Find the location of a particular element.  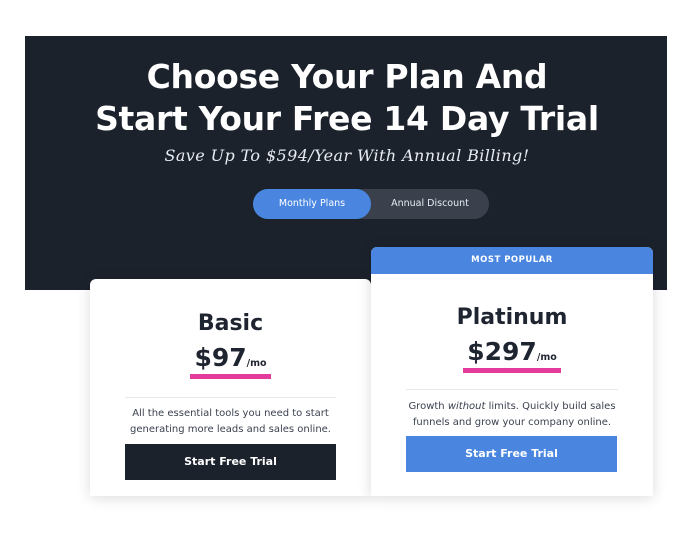

start-free-trial-button-basic: Start Free Trial is located at coordinates (230, 462).